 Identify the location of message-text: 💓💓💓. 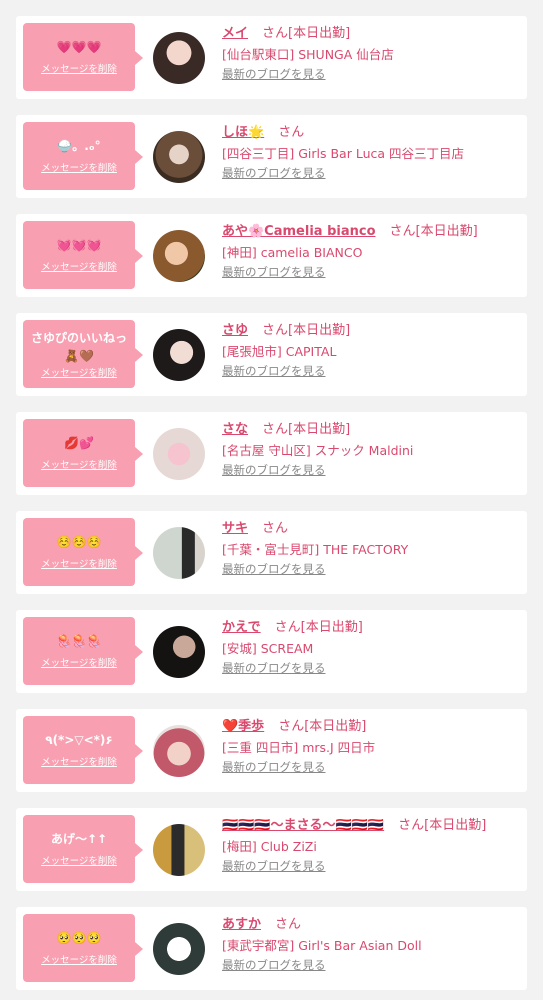
(79, 245).